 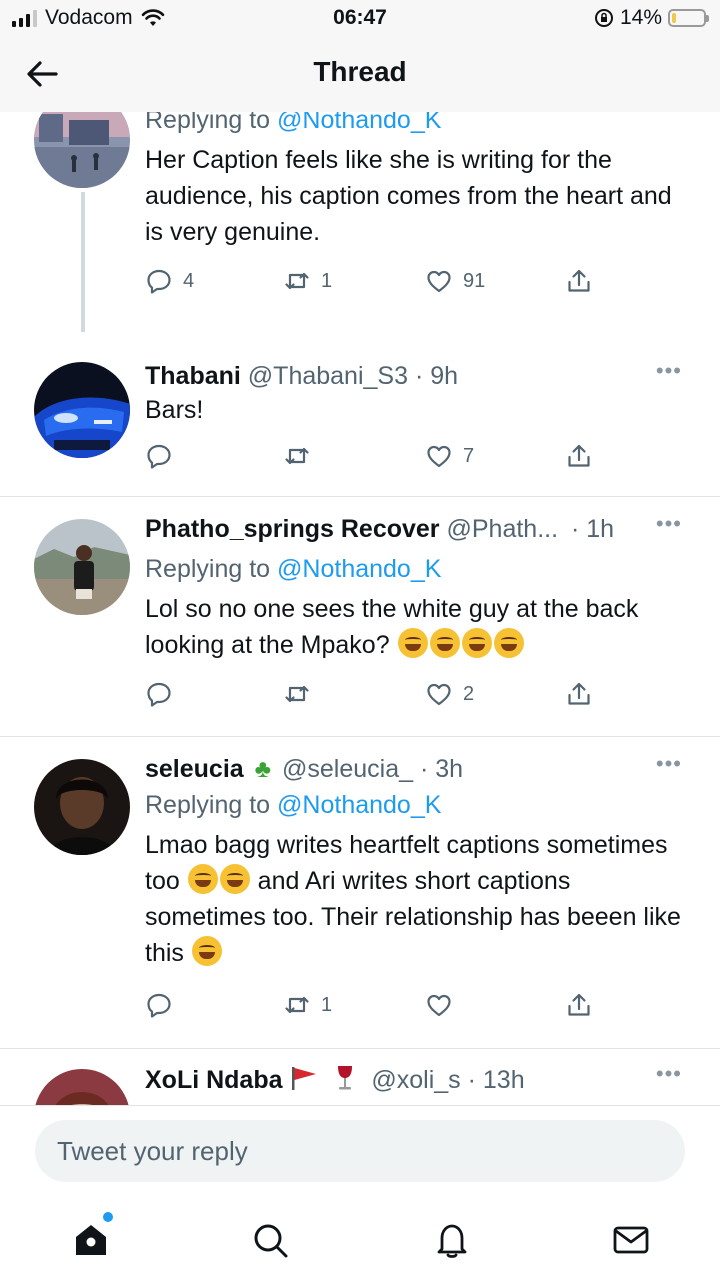 I want to click on reply-input, so click(x=360, y=1151).